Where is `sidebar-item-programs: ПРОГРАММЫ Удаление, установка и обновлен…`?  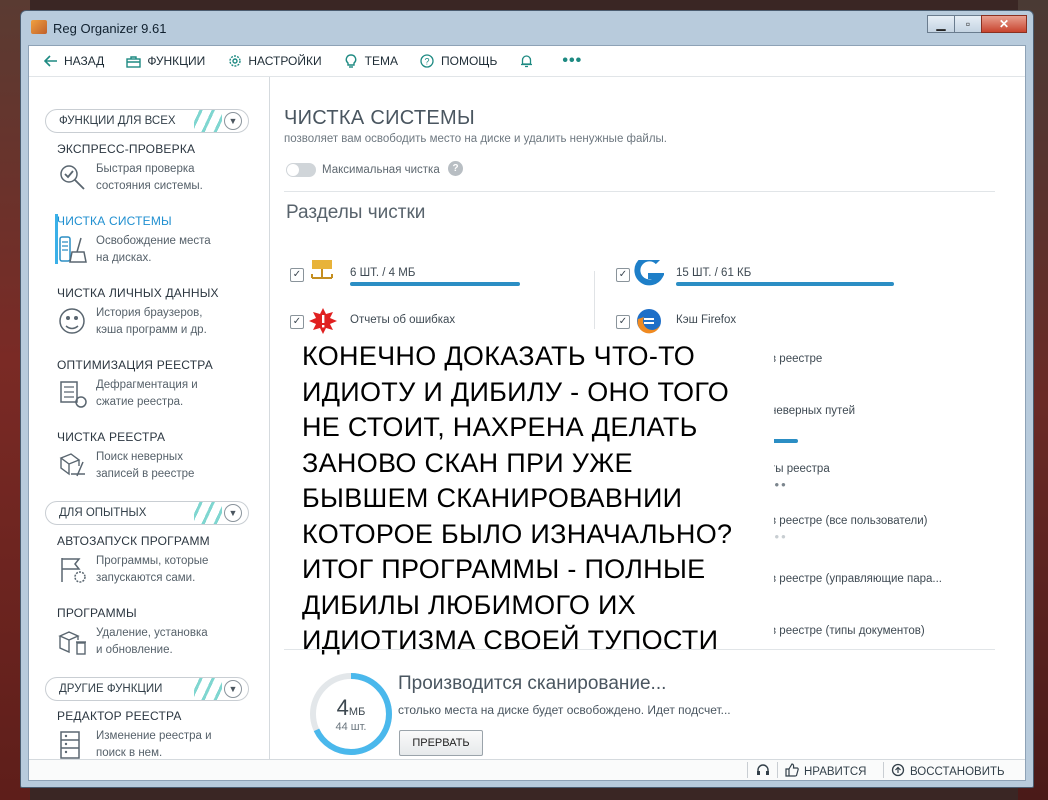 sidebar-item-programs: ПРОГРАММЫ Удаление, установка и обновлен… is located at coordinates (157, 631).